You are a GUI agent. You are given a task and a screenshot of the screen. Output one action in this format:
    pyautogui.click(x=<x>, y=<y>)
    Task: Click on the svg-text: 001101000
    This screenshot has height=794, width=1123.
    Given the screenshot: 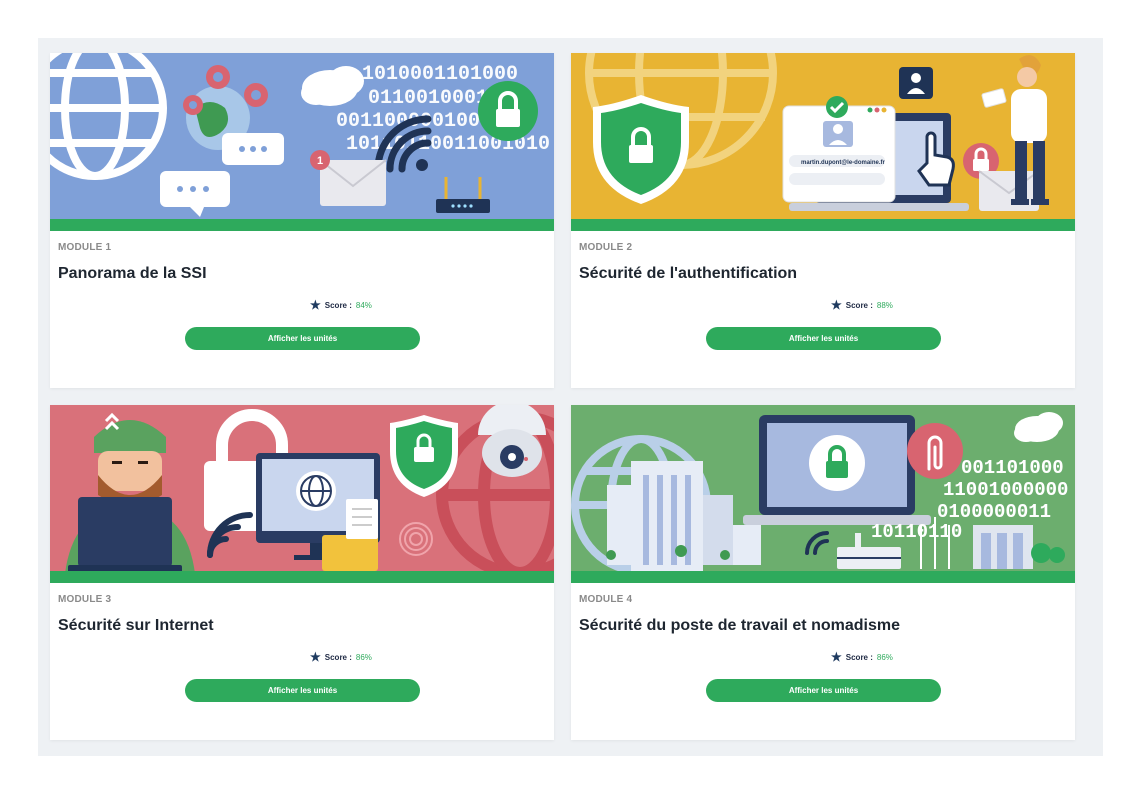 What is the action you would take?
    pyautogui.click(x=1012, y=468)
    